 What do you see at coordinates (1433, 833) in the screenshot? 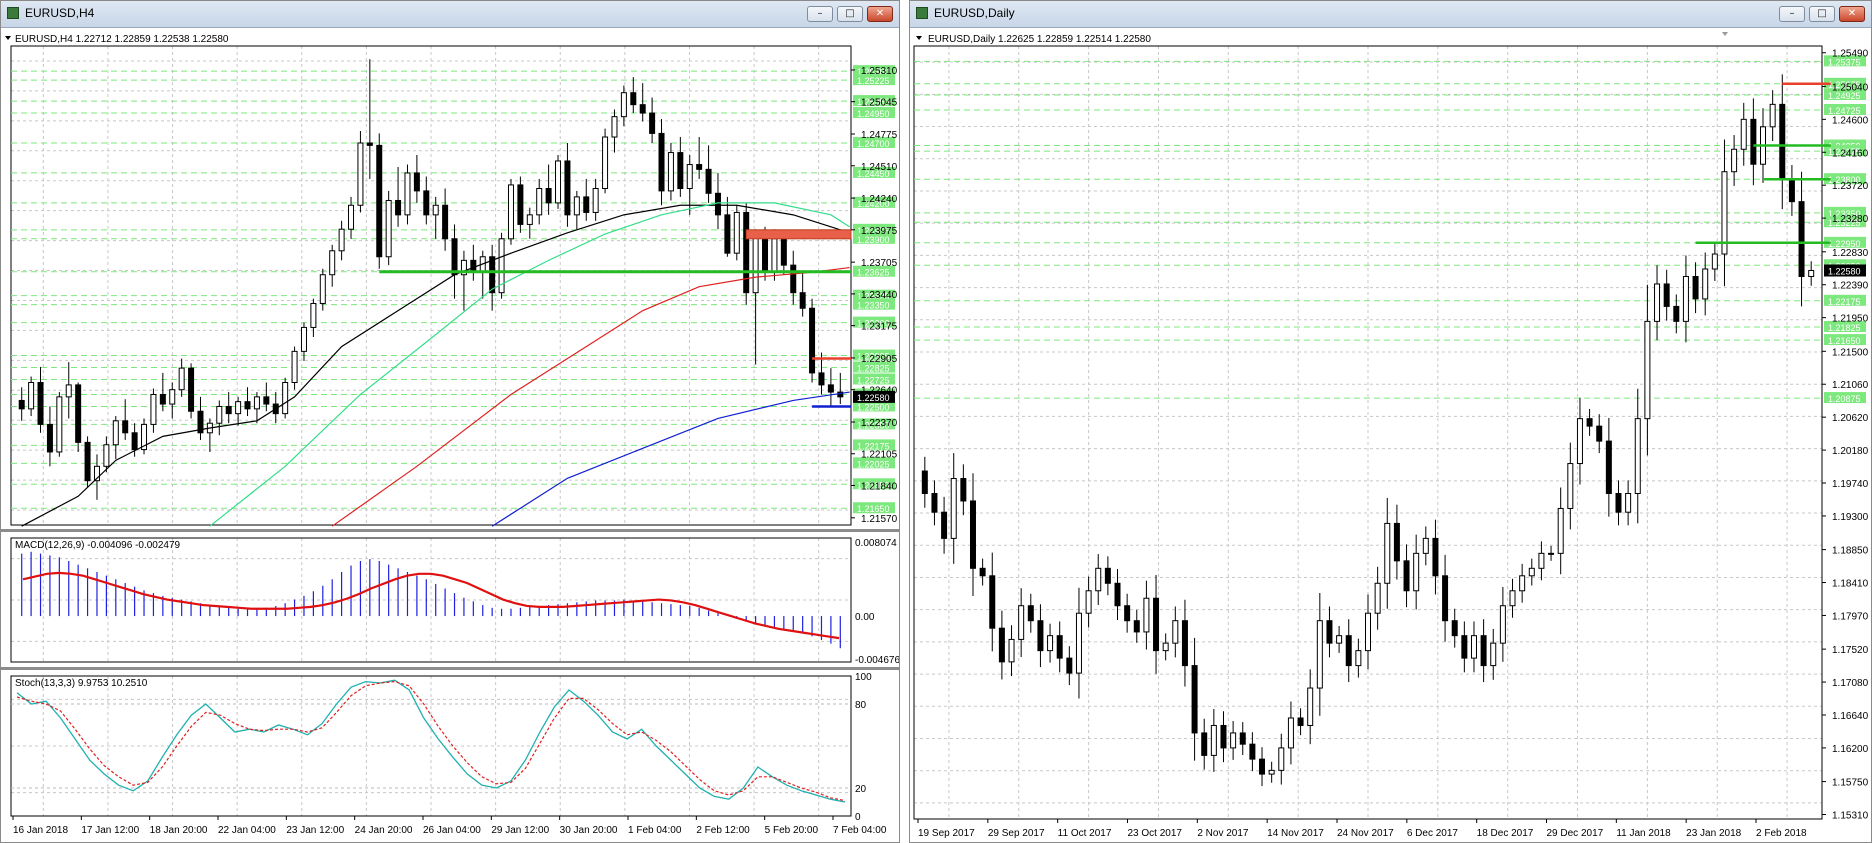
I see `time-axis-label: 6 Dec 2017` at bounding box center [1433, 833].